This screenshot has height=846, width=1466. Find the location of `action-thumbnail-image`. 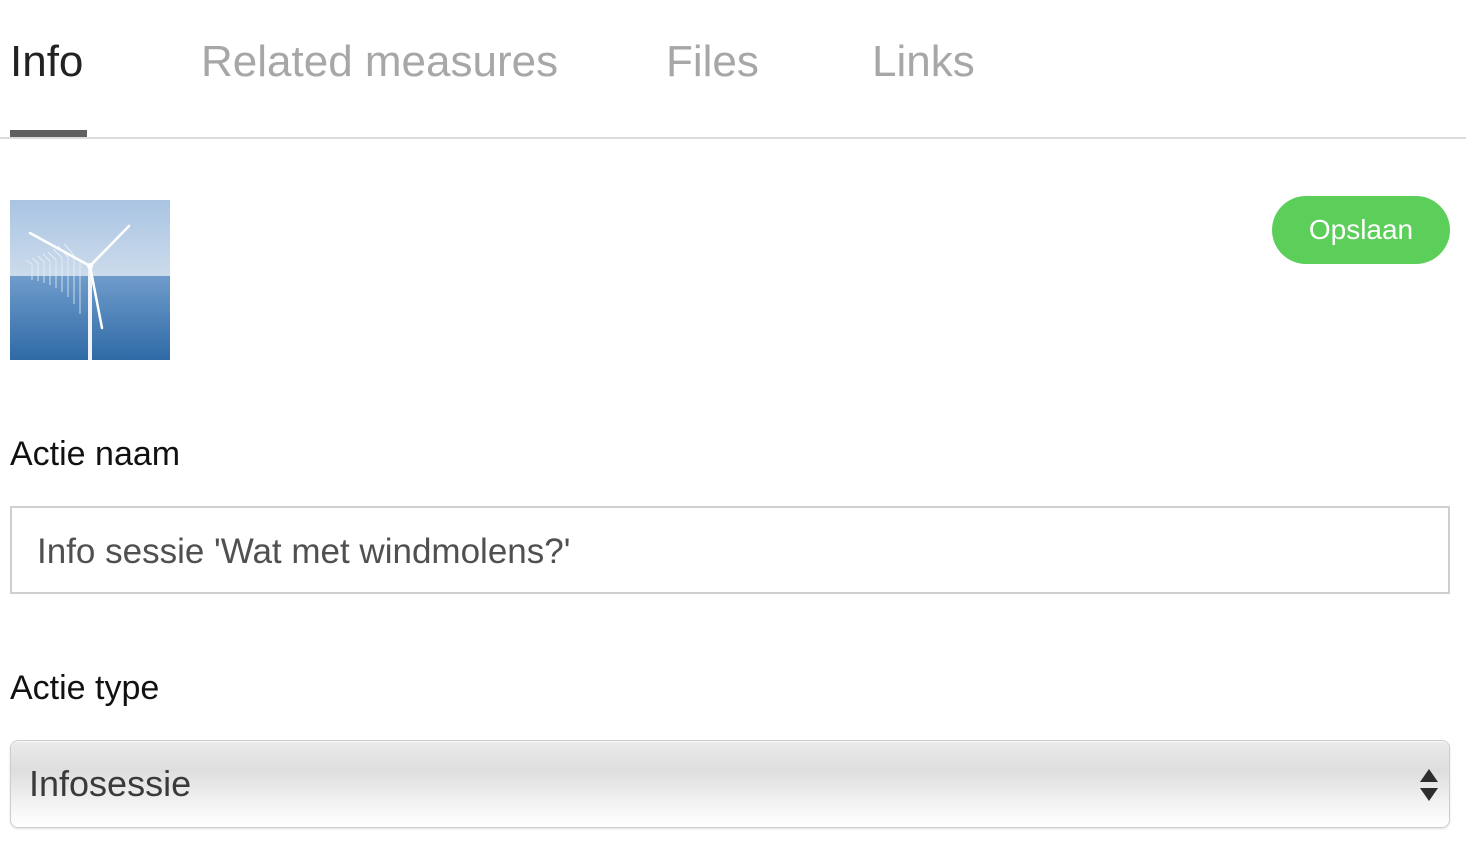

action-thumbnail-image is located at coordinates (90, 280).